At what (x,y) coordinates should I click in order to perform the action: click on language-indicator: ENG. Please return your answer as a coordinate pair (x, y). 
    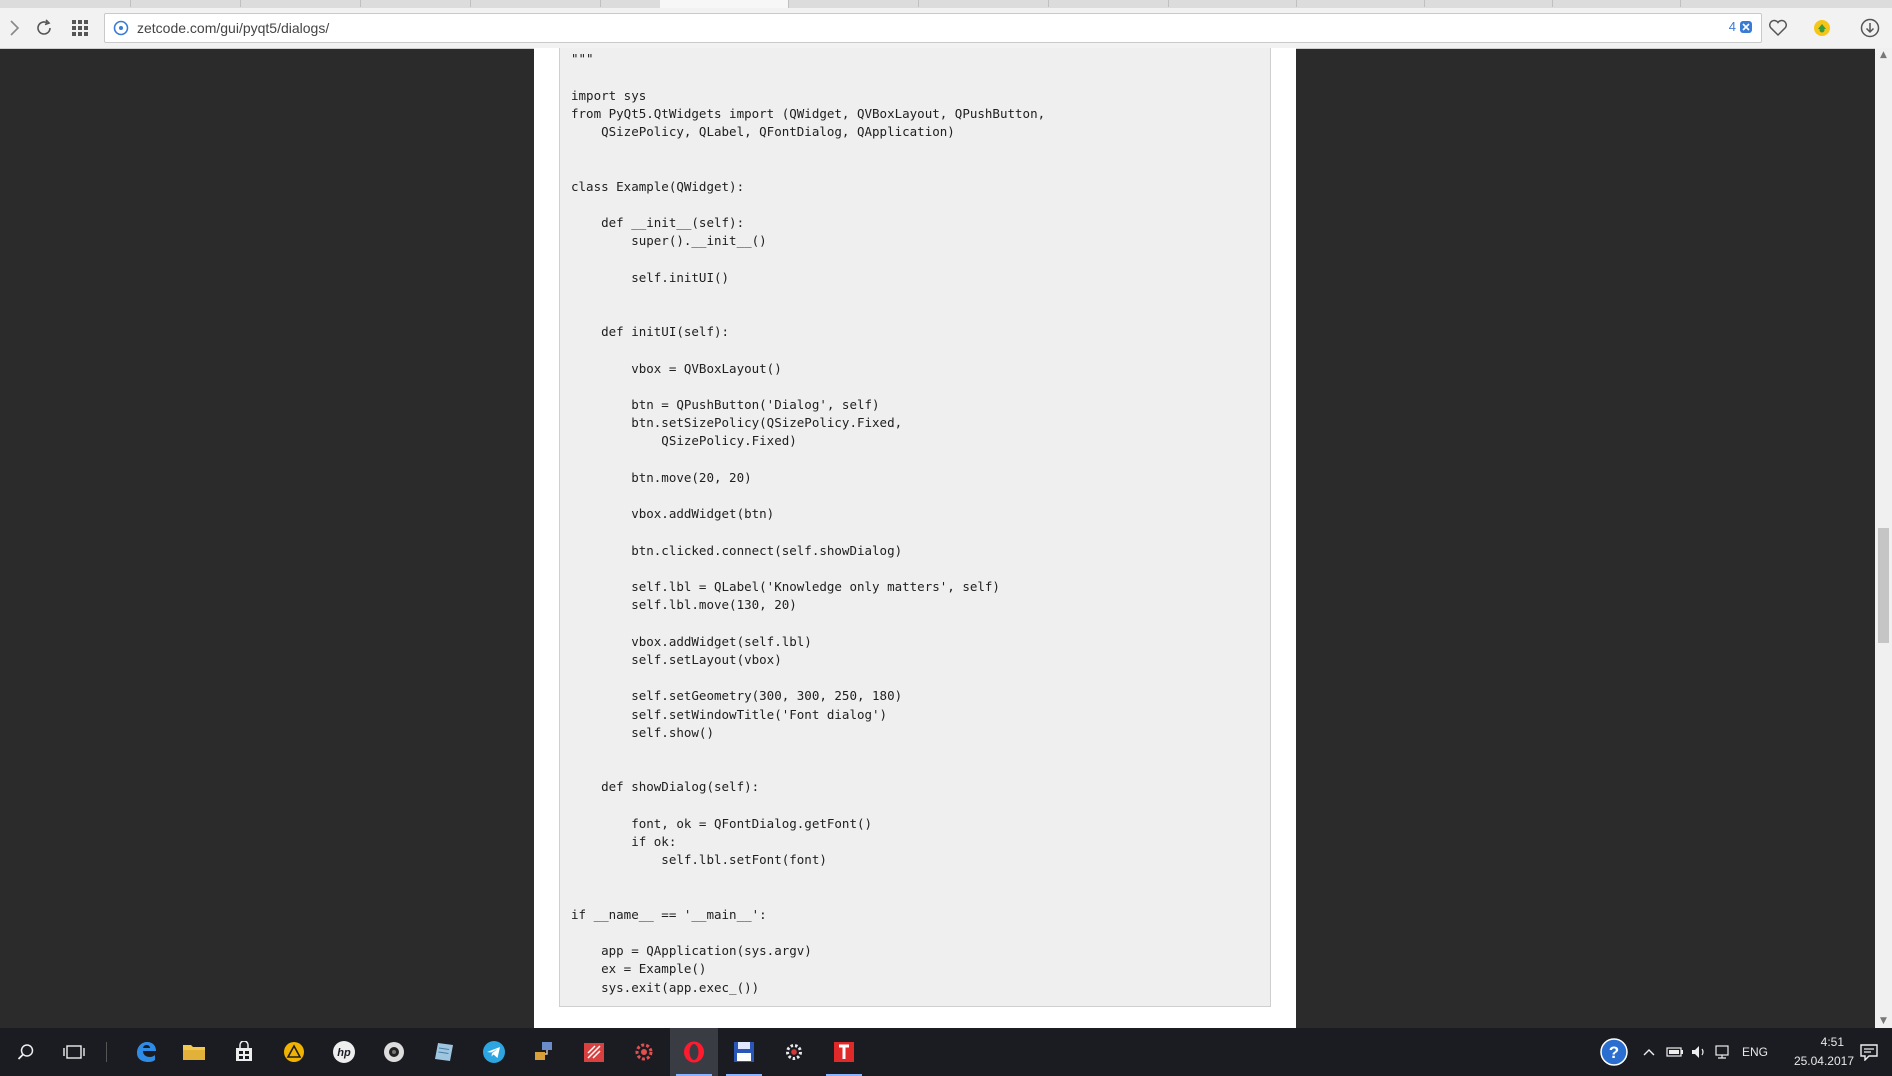
    Looking at the image, I should click on (1755, 1052).